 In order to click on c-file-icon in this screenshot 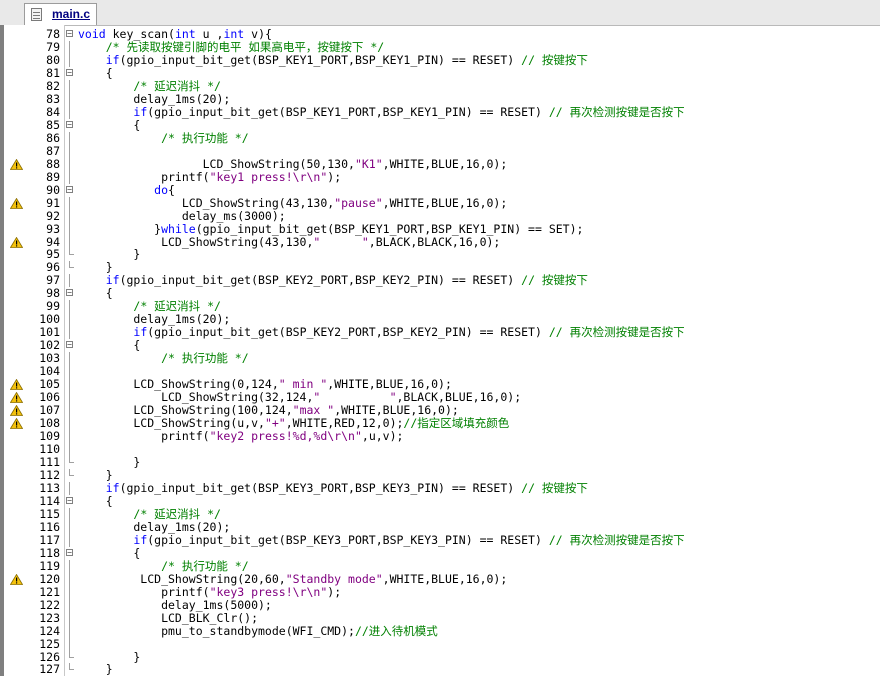, I will do `click(36, 14)`.